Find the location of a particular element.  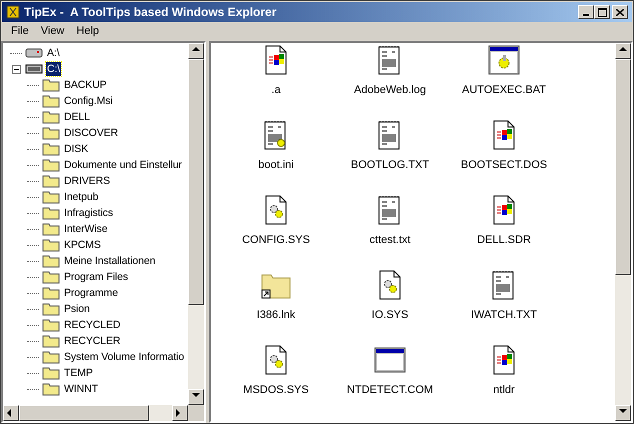

tree-item: A:\ is located at coordinates (53, 53).